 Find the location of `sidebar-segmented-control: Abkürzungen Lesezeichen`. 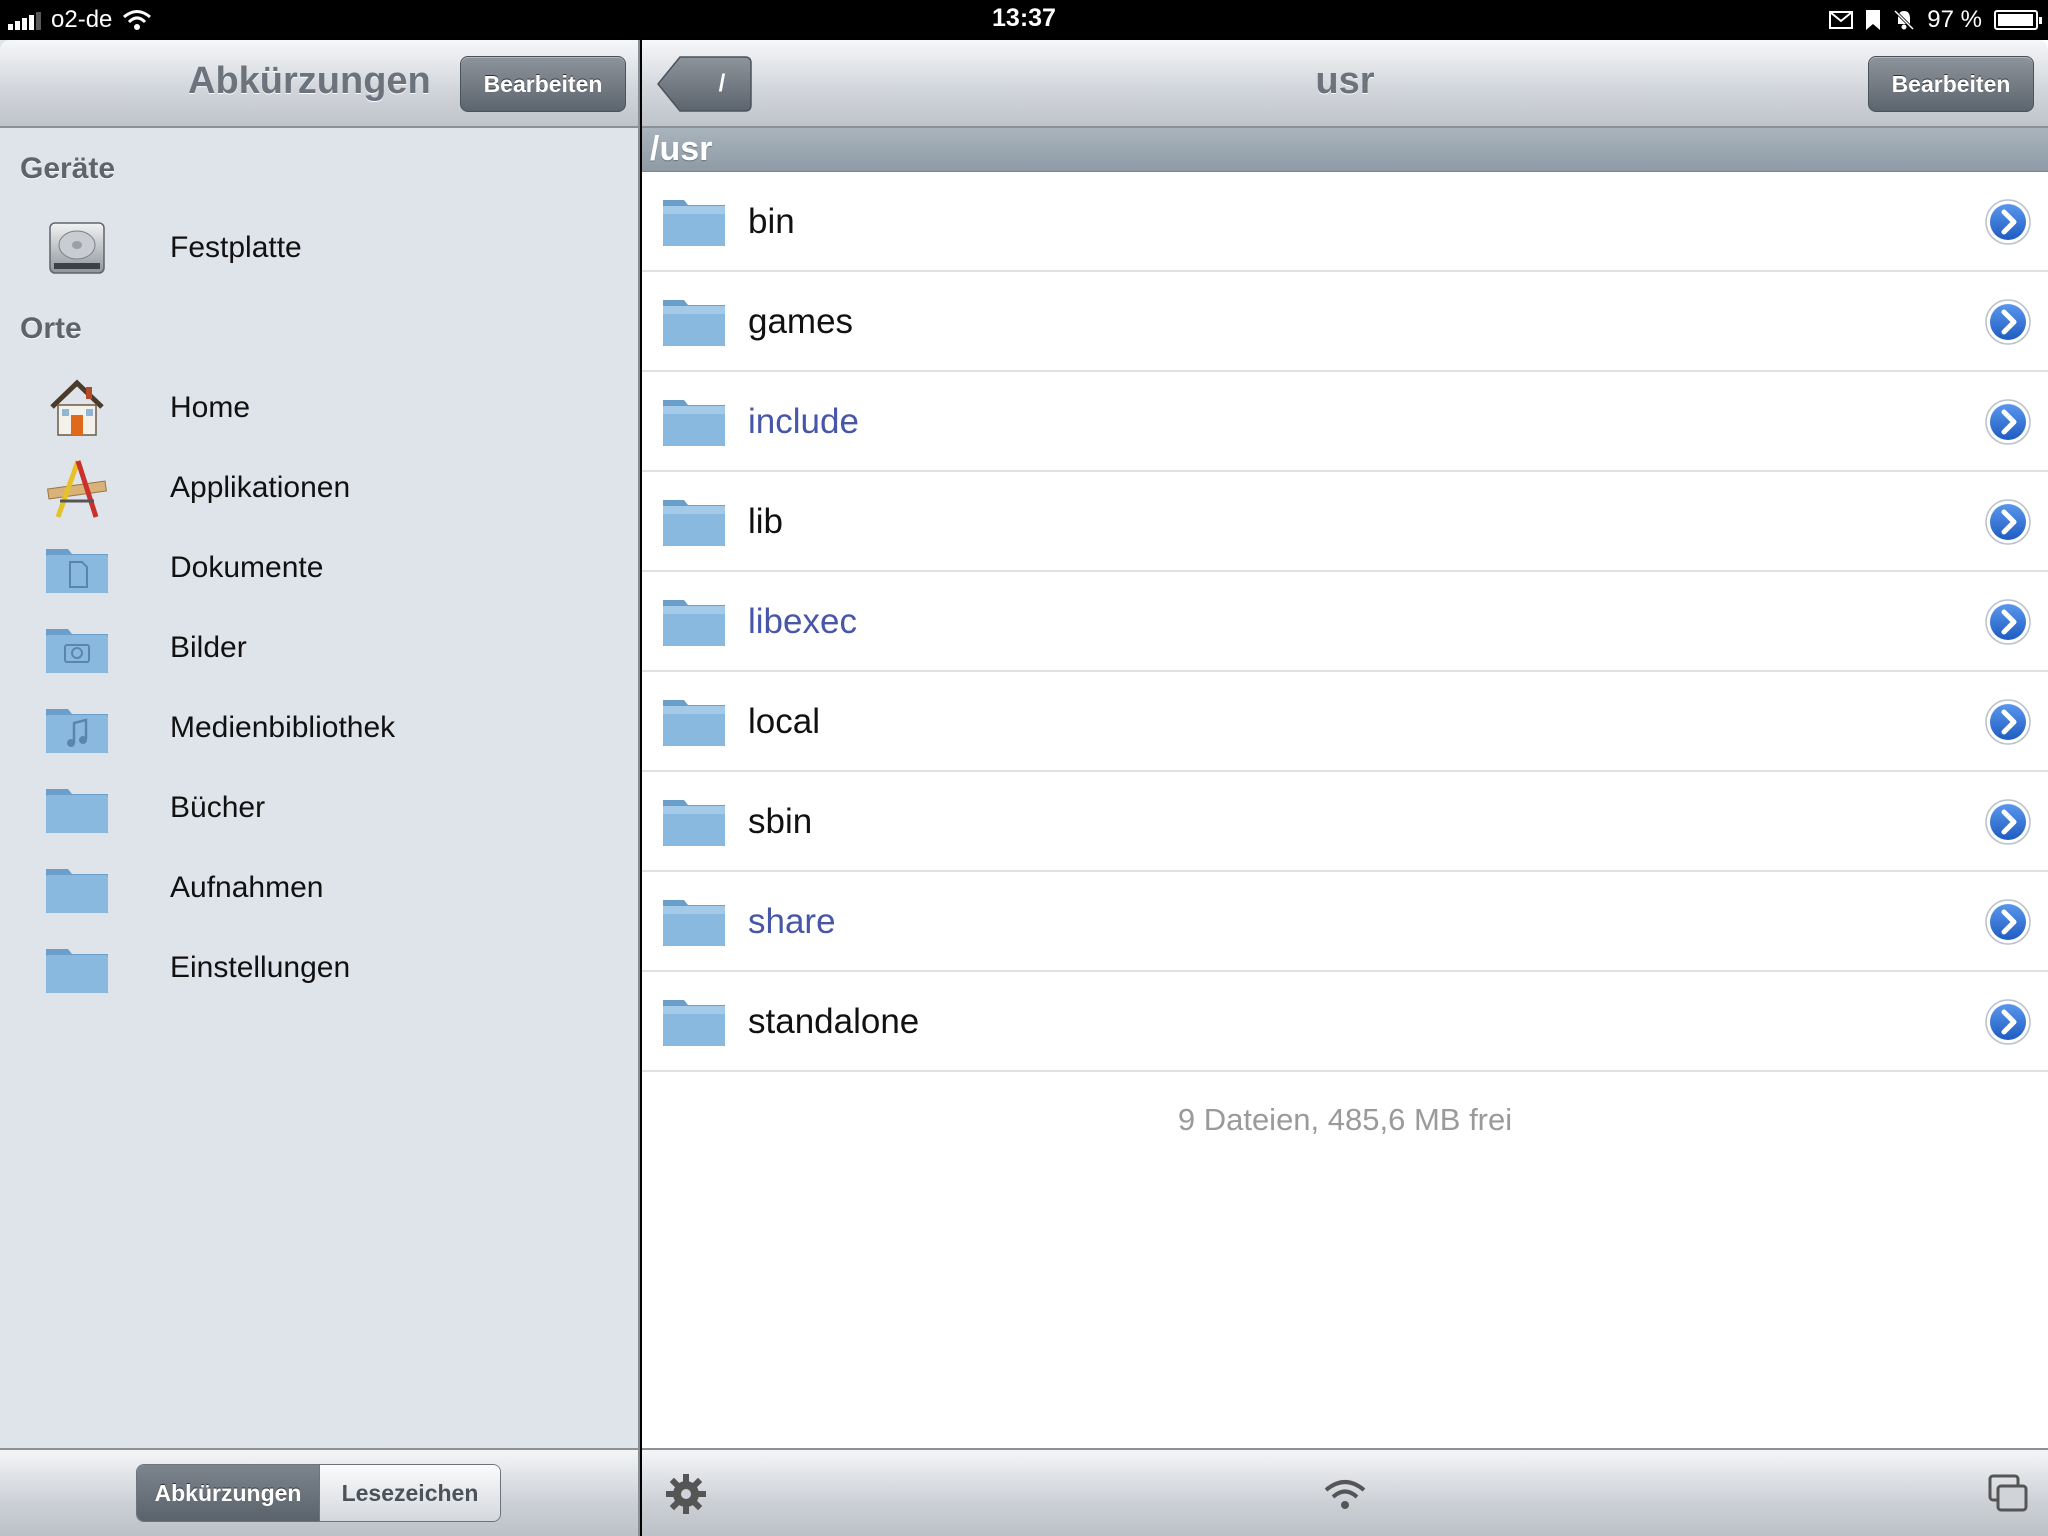

sidebar-segmented-control: Abkürzungen Lesezeichen is located at coordinates (318, 1493).